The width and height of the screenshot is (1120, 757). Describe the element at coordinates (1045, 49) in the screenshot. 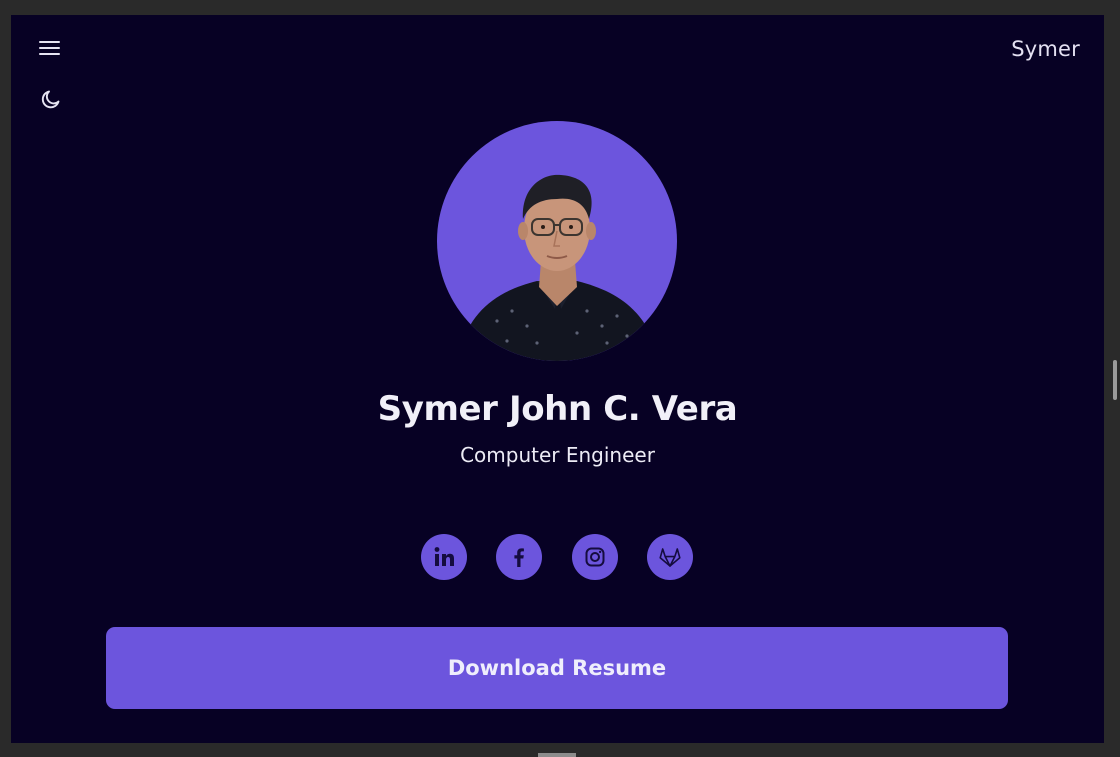

I see `brand-name: Symer` at that location.